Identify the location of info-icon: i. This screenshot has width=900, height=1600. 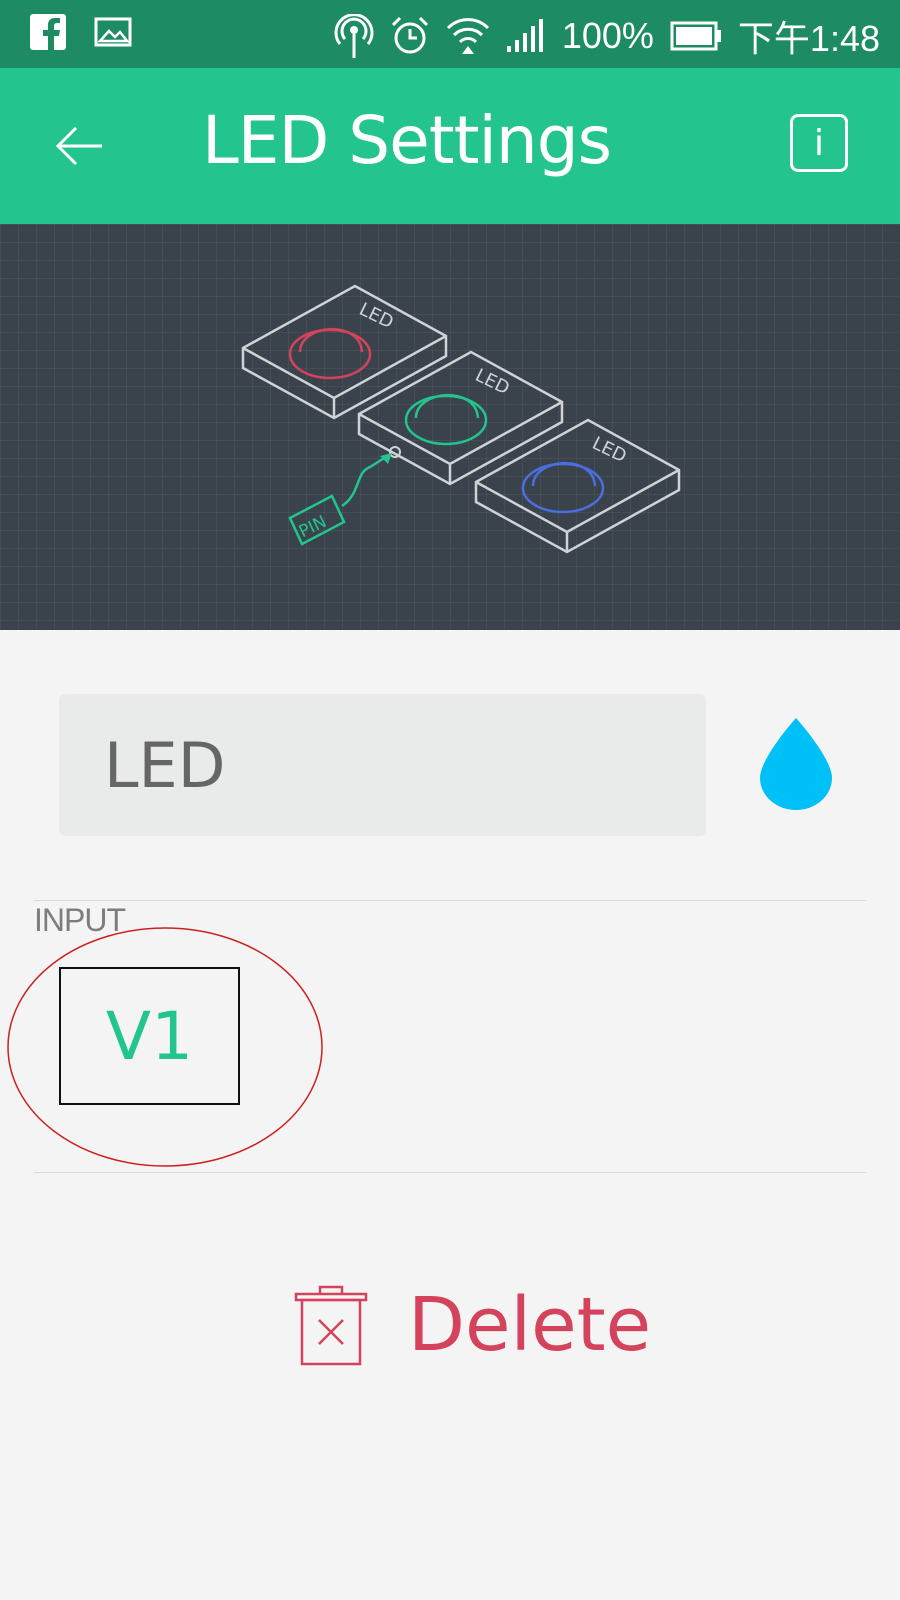
(818, 143).